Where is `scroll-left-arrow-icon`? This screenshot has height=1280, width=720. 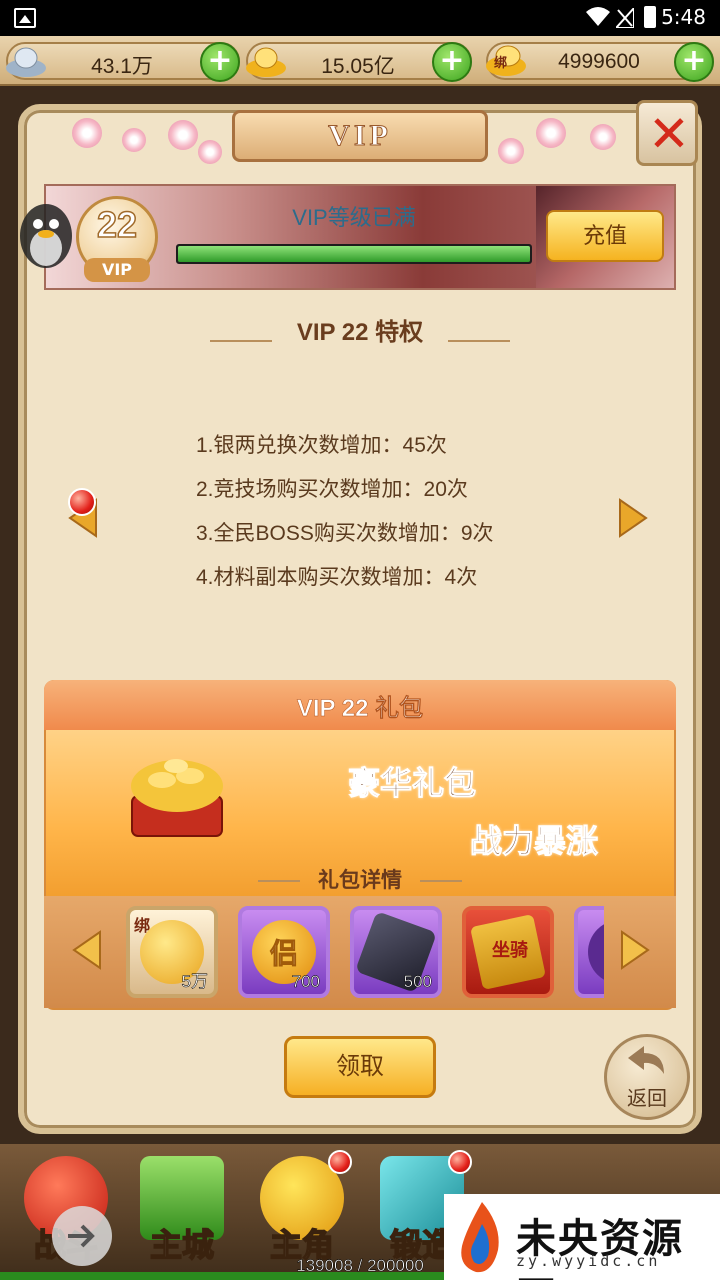
scroll-left-arrow-icon is located at coordinates (87, 950).